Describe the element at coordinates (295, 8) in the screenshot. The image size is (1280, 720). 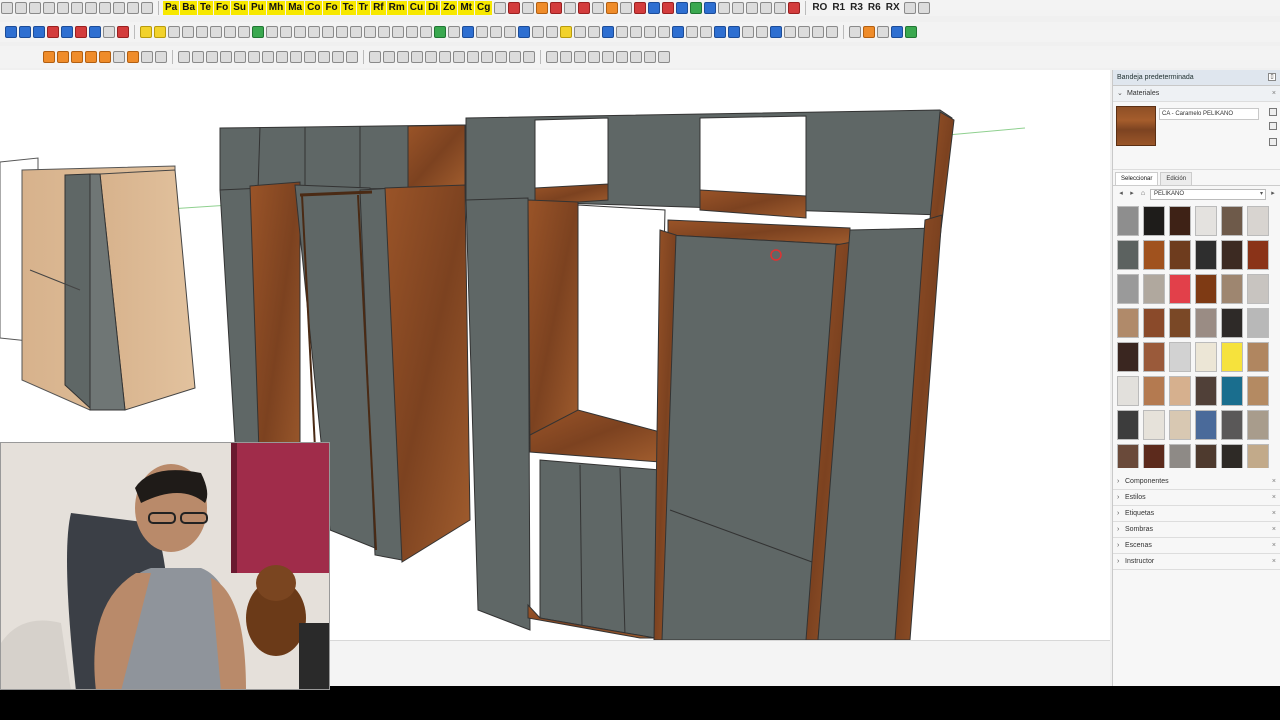
I see `toolbar-letter-button: Ma` at that location.